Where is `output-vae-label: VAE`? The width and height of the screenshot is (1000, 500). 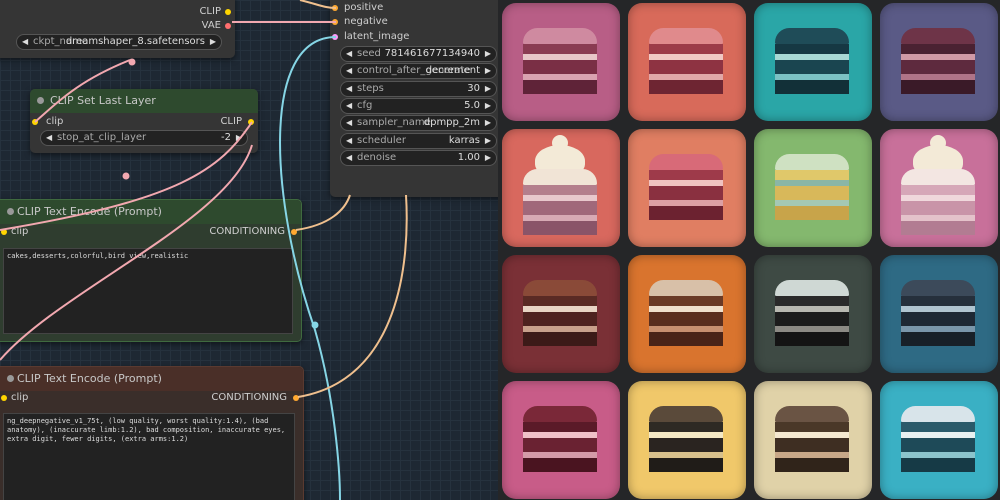 output-vae-label: VAE is located at coordinates (211, 25).